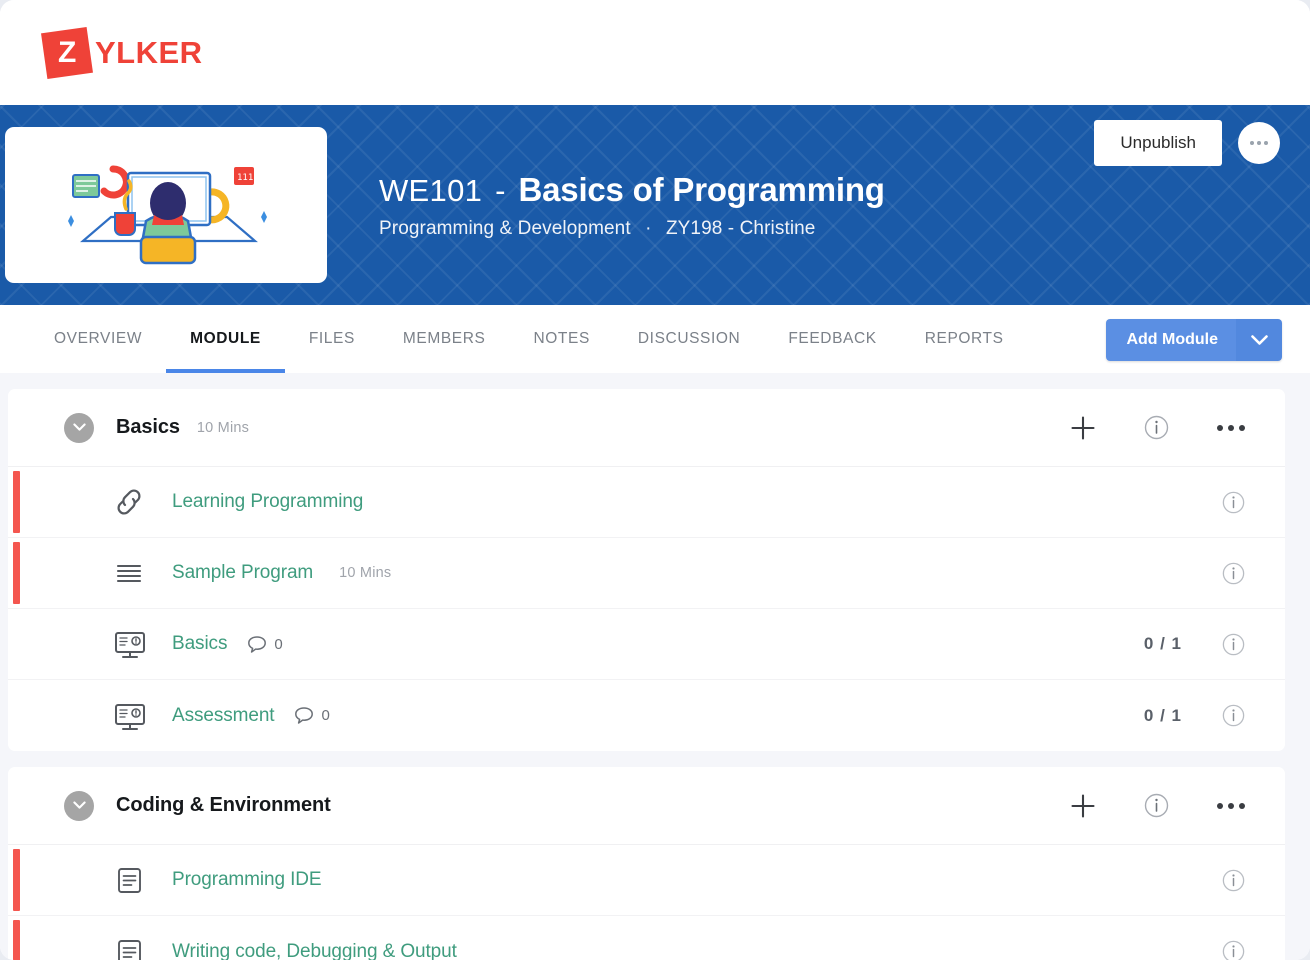 This screenshot has width=1310, height=960. What do you see at coordinates (1259, 143) in the screenshot?
I see `banner-more-button` at bounding box center [1259, 143].